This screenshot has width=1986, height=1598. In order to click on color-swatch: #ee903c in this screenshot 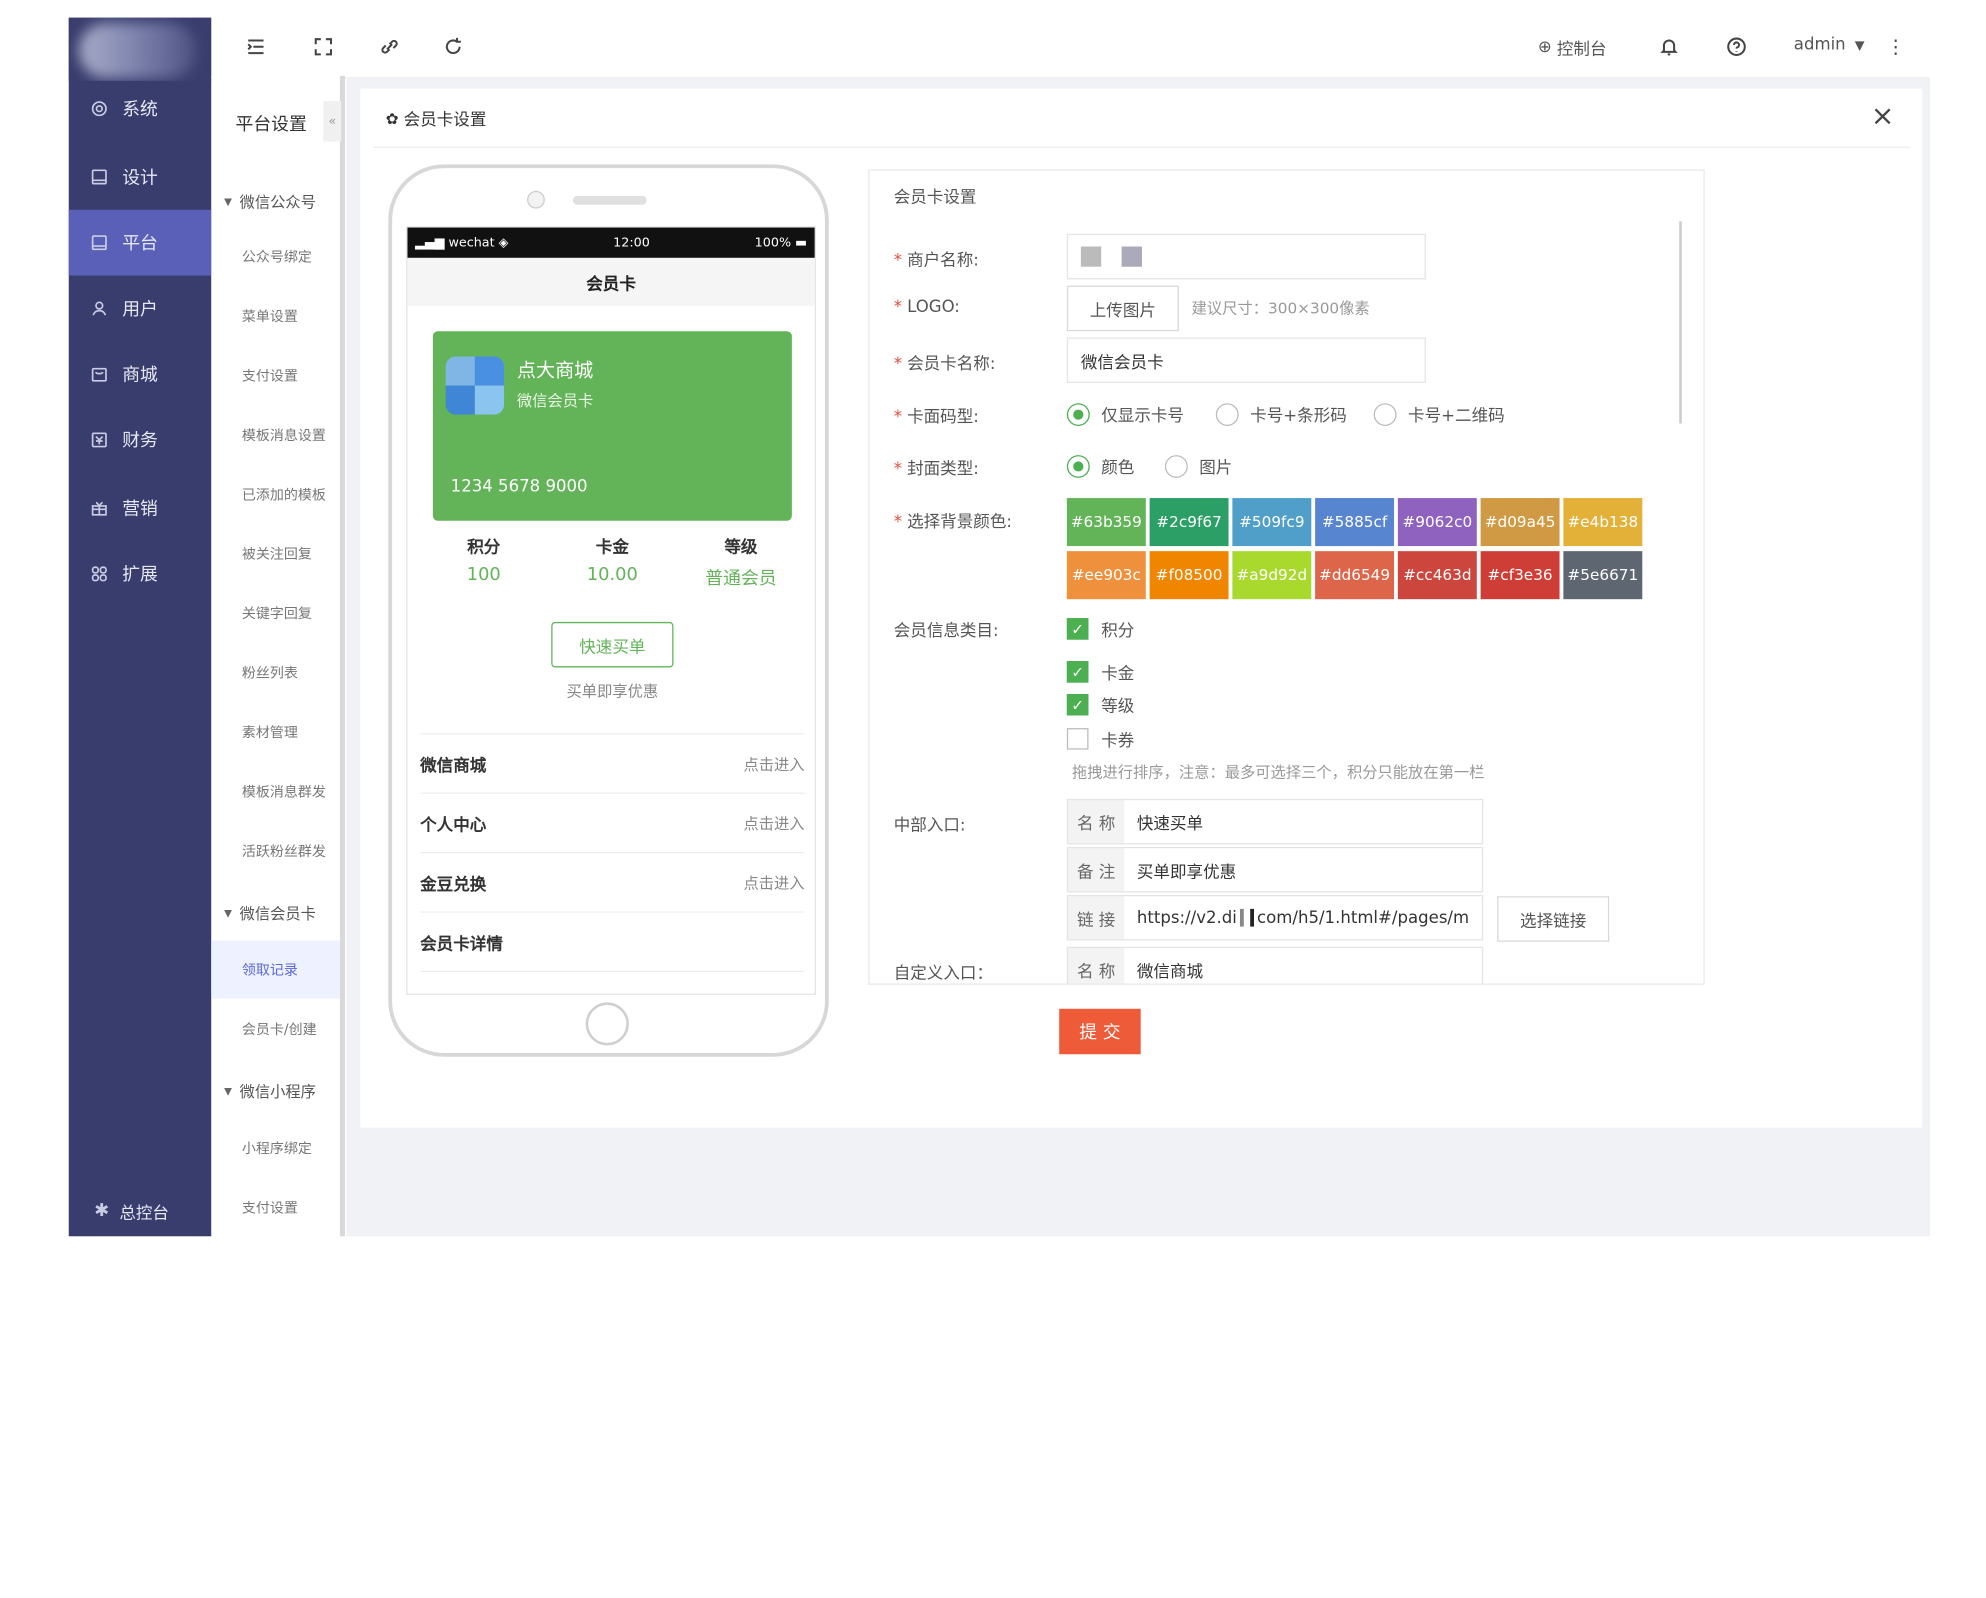, I will do `click(1106, 575)`.